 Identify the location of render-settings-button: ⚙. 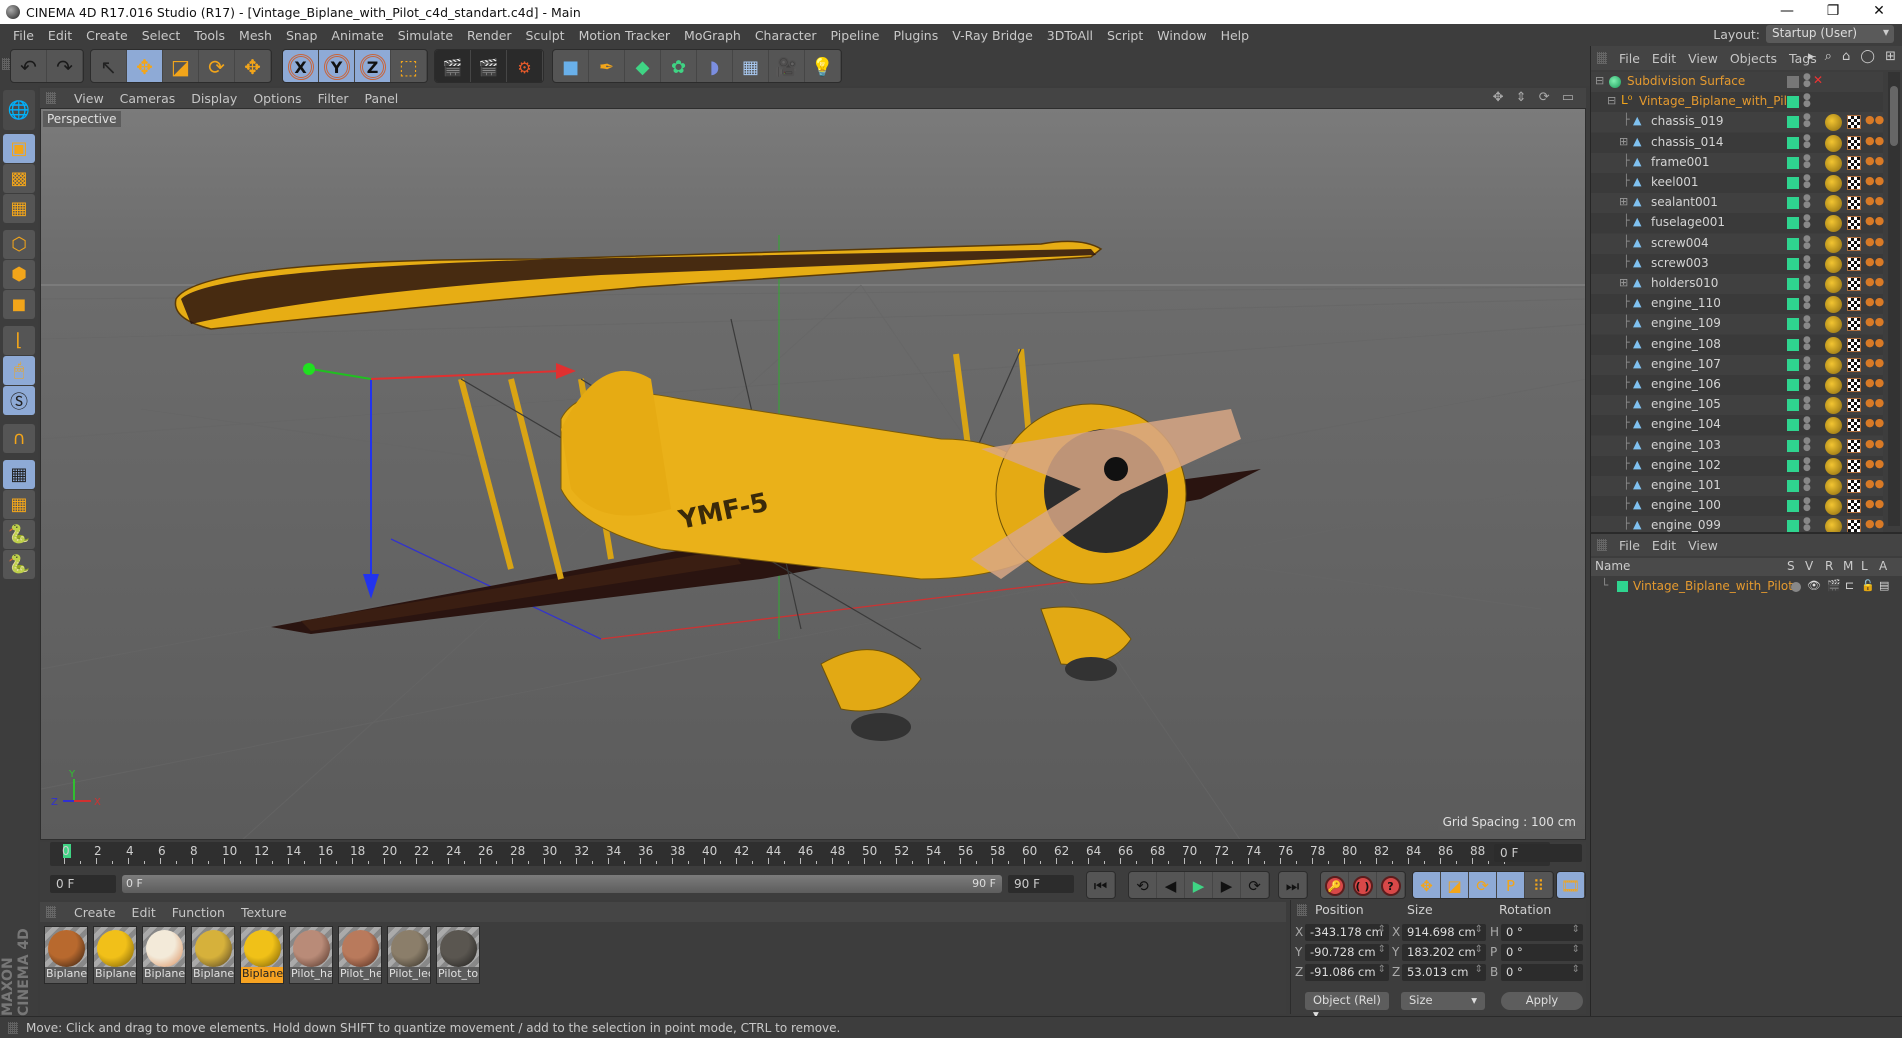
(525, 66).